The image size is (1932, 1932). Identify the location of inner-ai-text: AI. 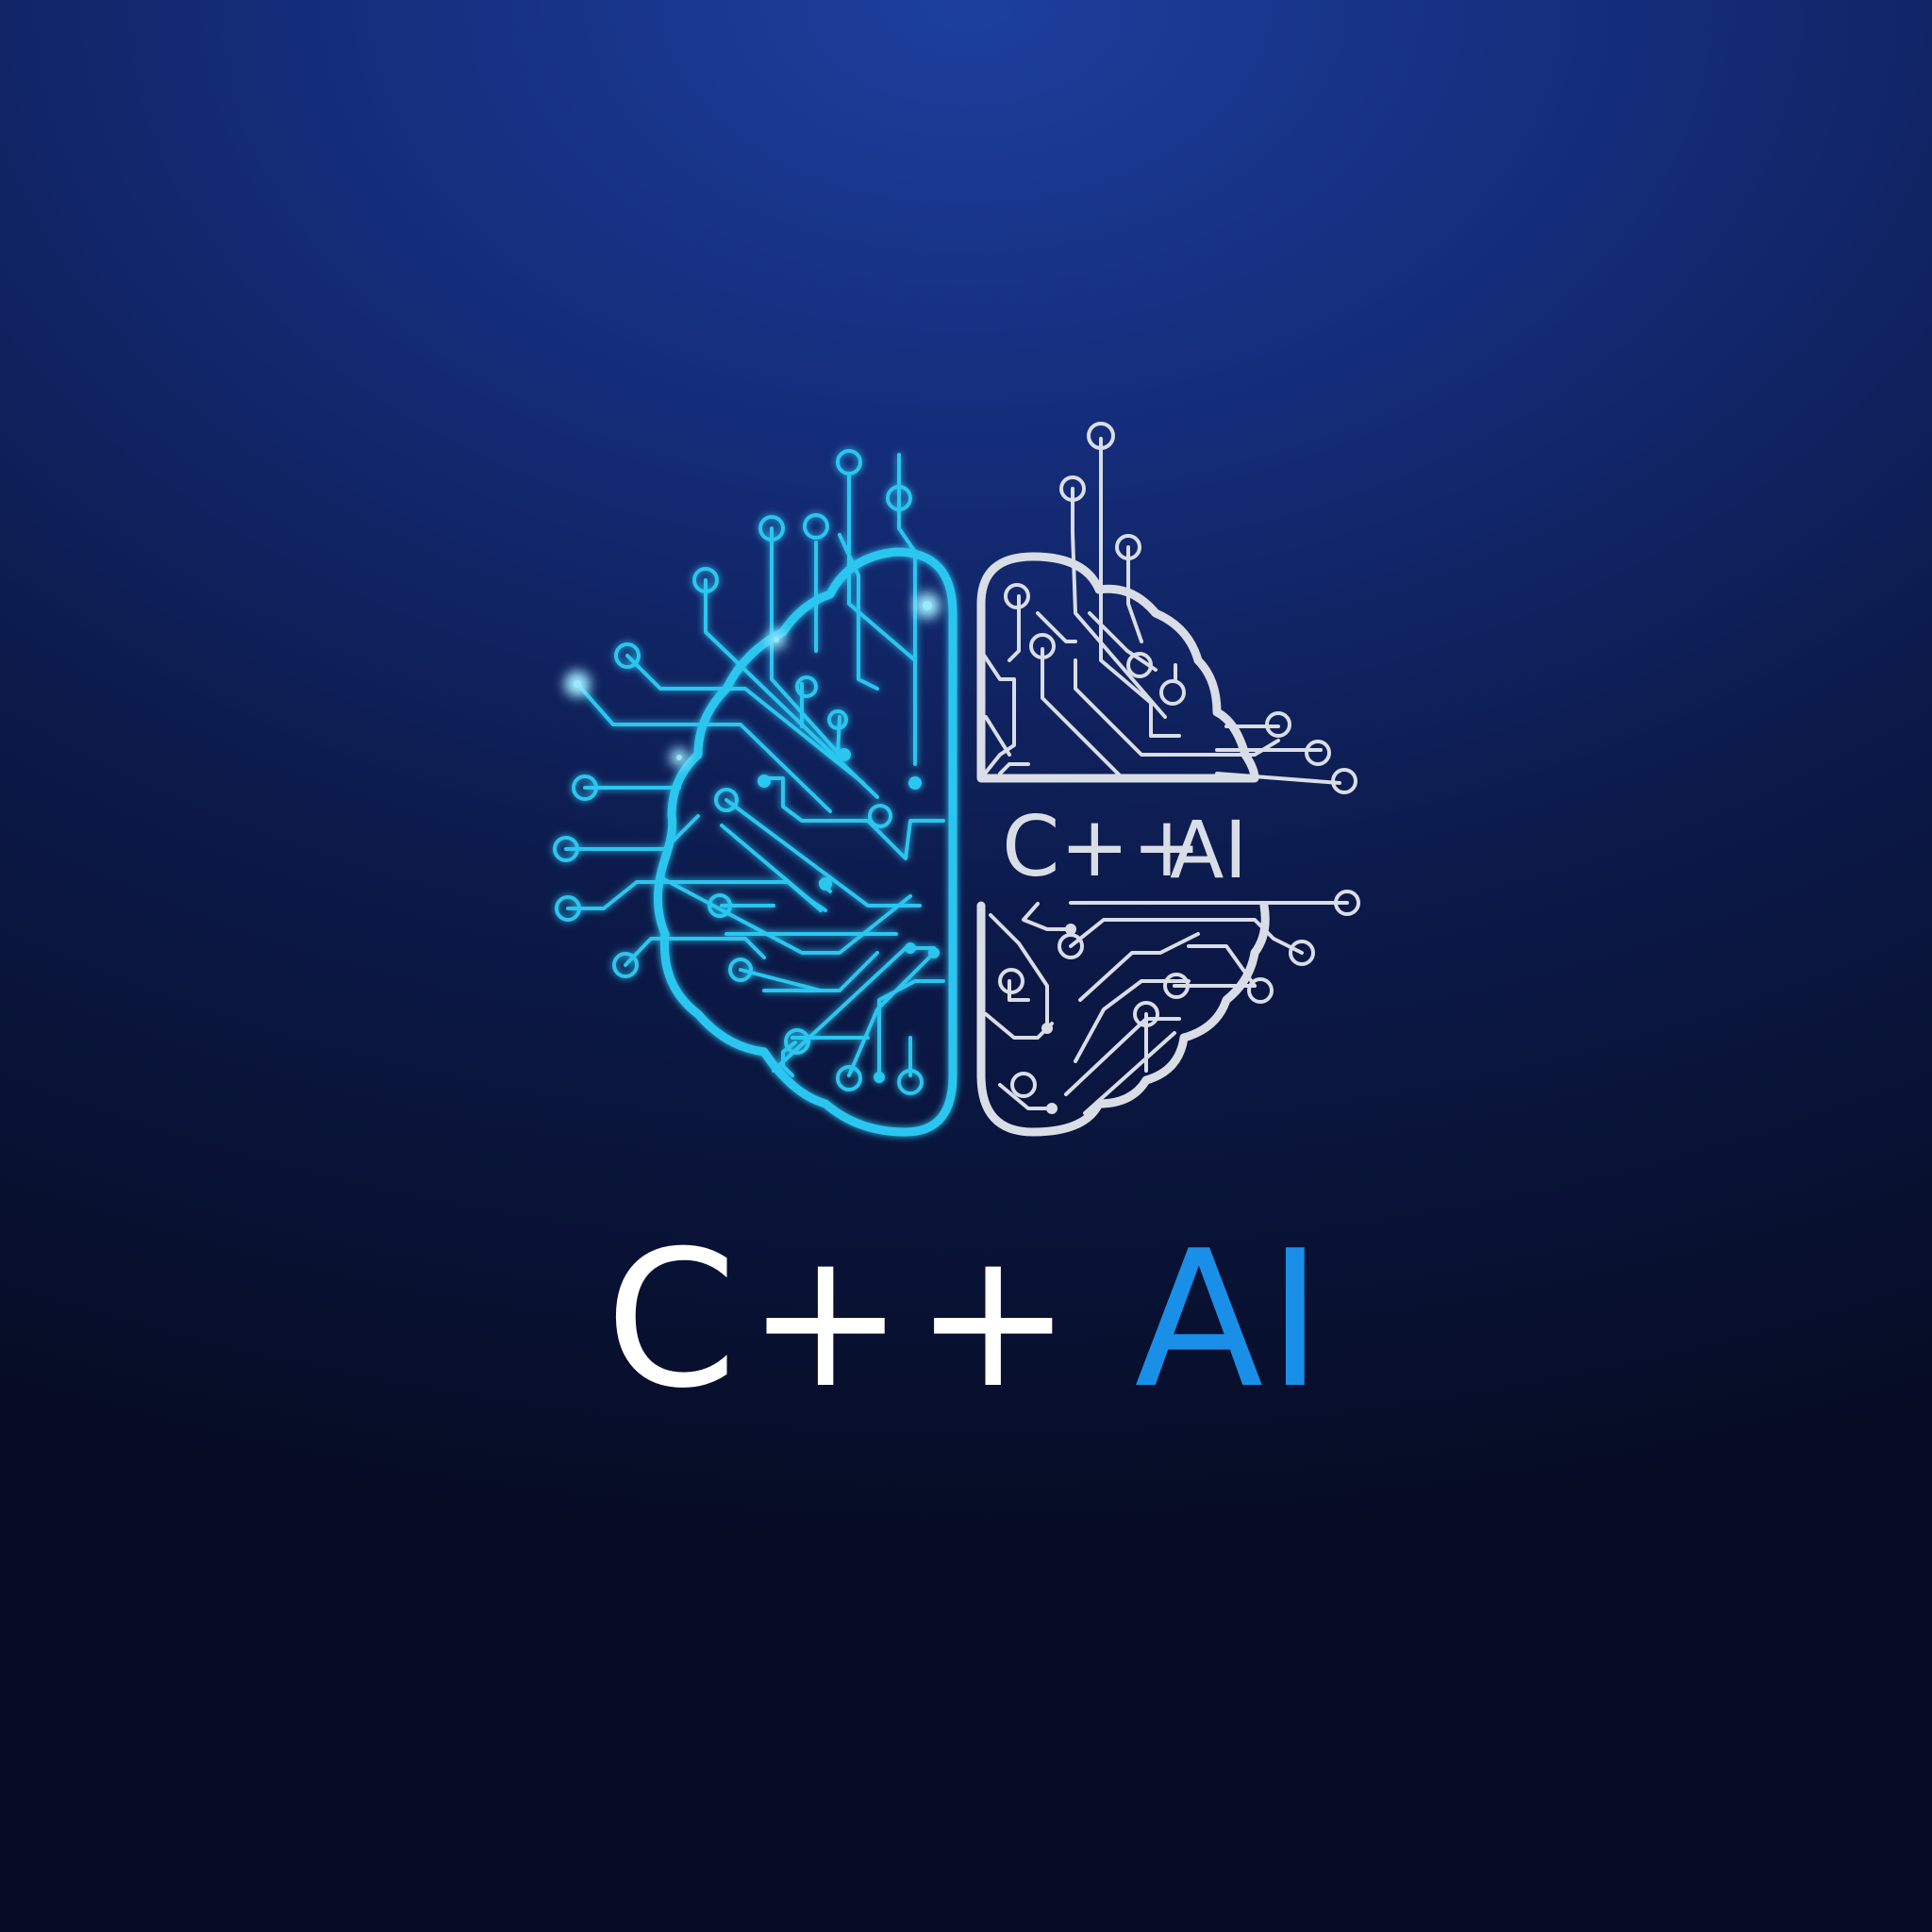
(1209, 850).